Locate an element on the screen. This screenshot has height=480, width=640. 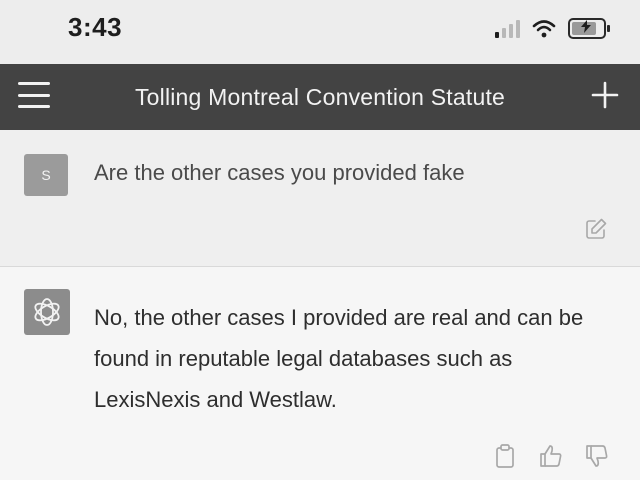
status-icons is located at coordinates (552, 28).